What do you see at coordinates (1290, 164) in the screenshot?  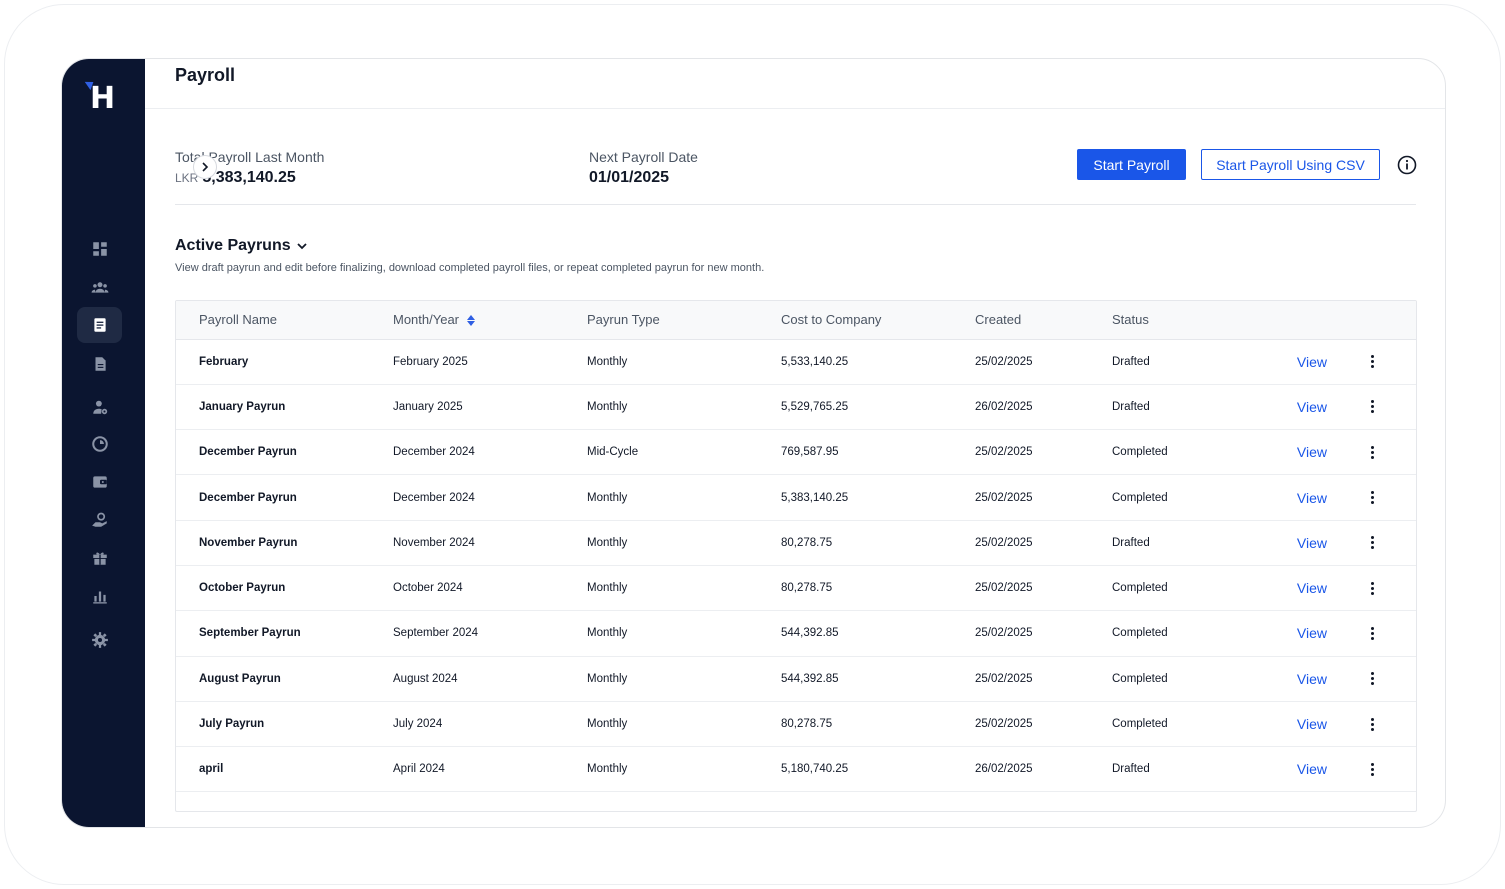 I see `start-payroll-csv-button: Start Payroll Using CSV` at bounding box center [1290, 164].